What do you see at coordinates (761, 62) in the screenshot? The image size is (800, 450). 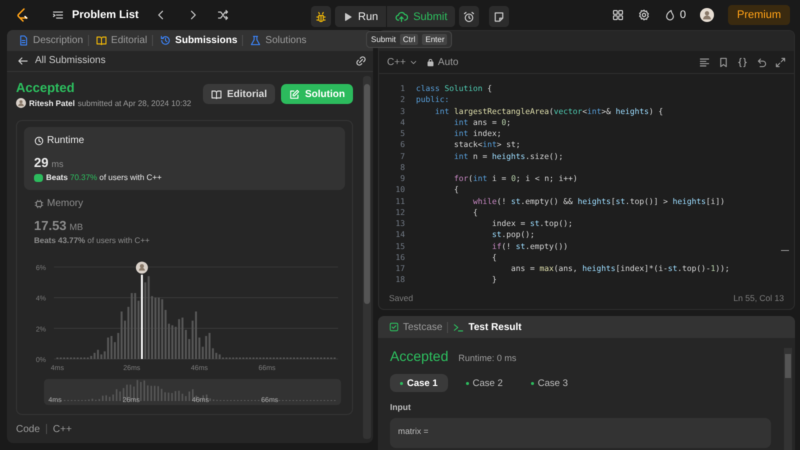 I see `undo-icon` at bounding box center [761, 62].